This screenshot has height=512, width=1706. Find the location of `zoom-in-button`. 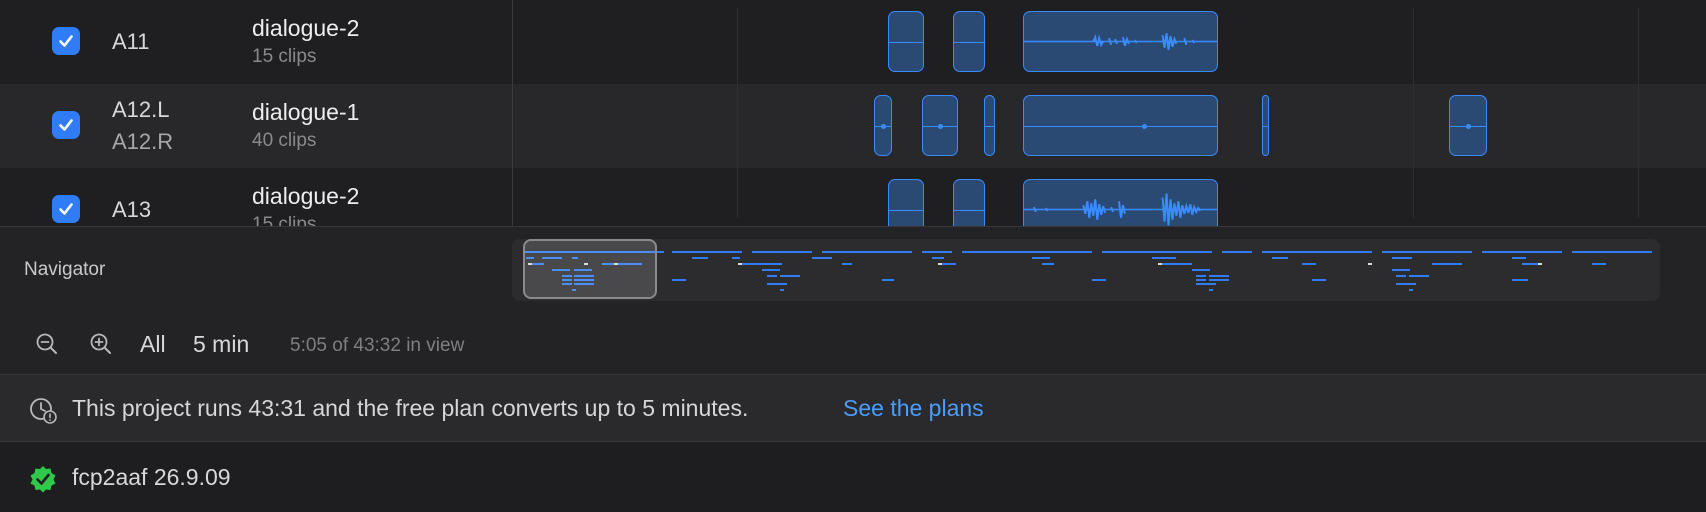

zoom-in-button is located at coordinates (101, 344).